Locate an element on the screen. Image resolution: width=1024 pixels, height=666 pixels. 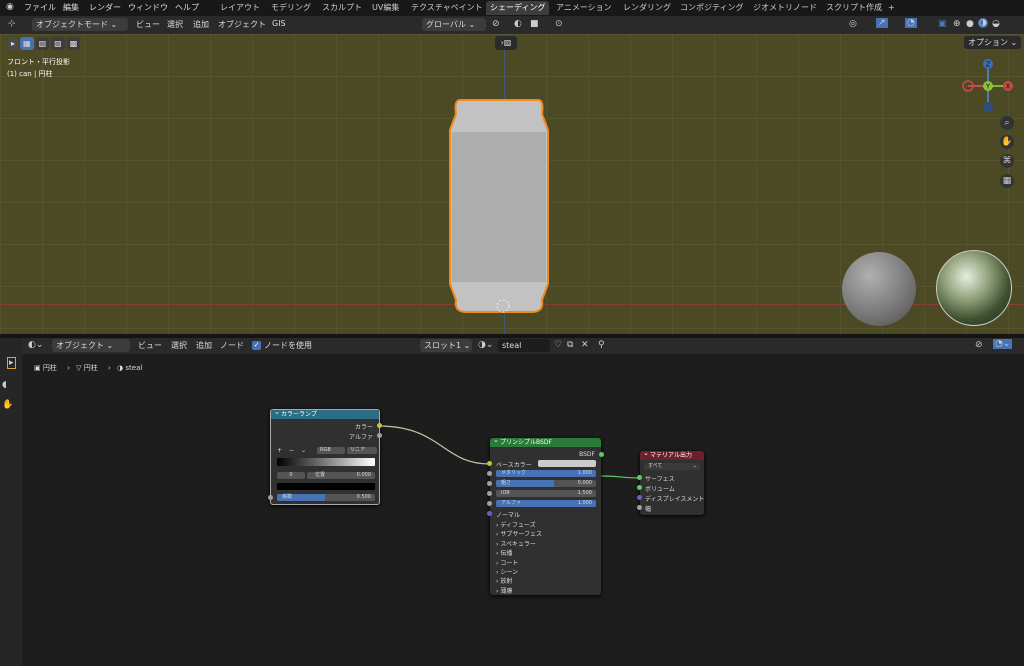
select-tool-icon: ▸ is located at coordinates (13, 43).